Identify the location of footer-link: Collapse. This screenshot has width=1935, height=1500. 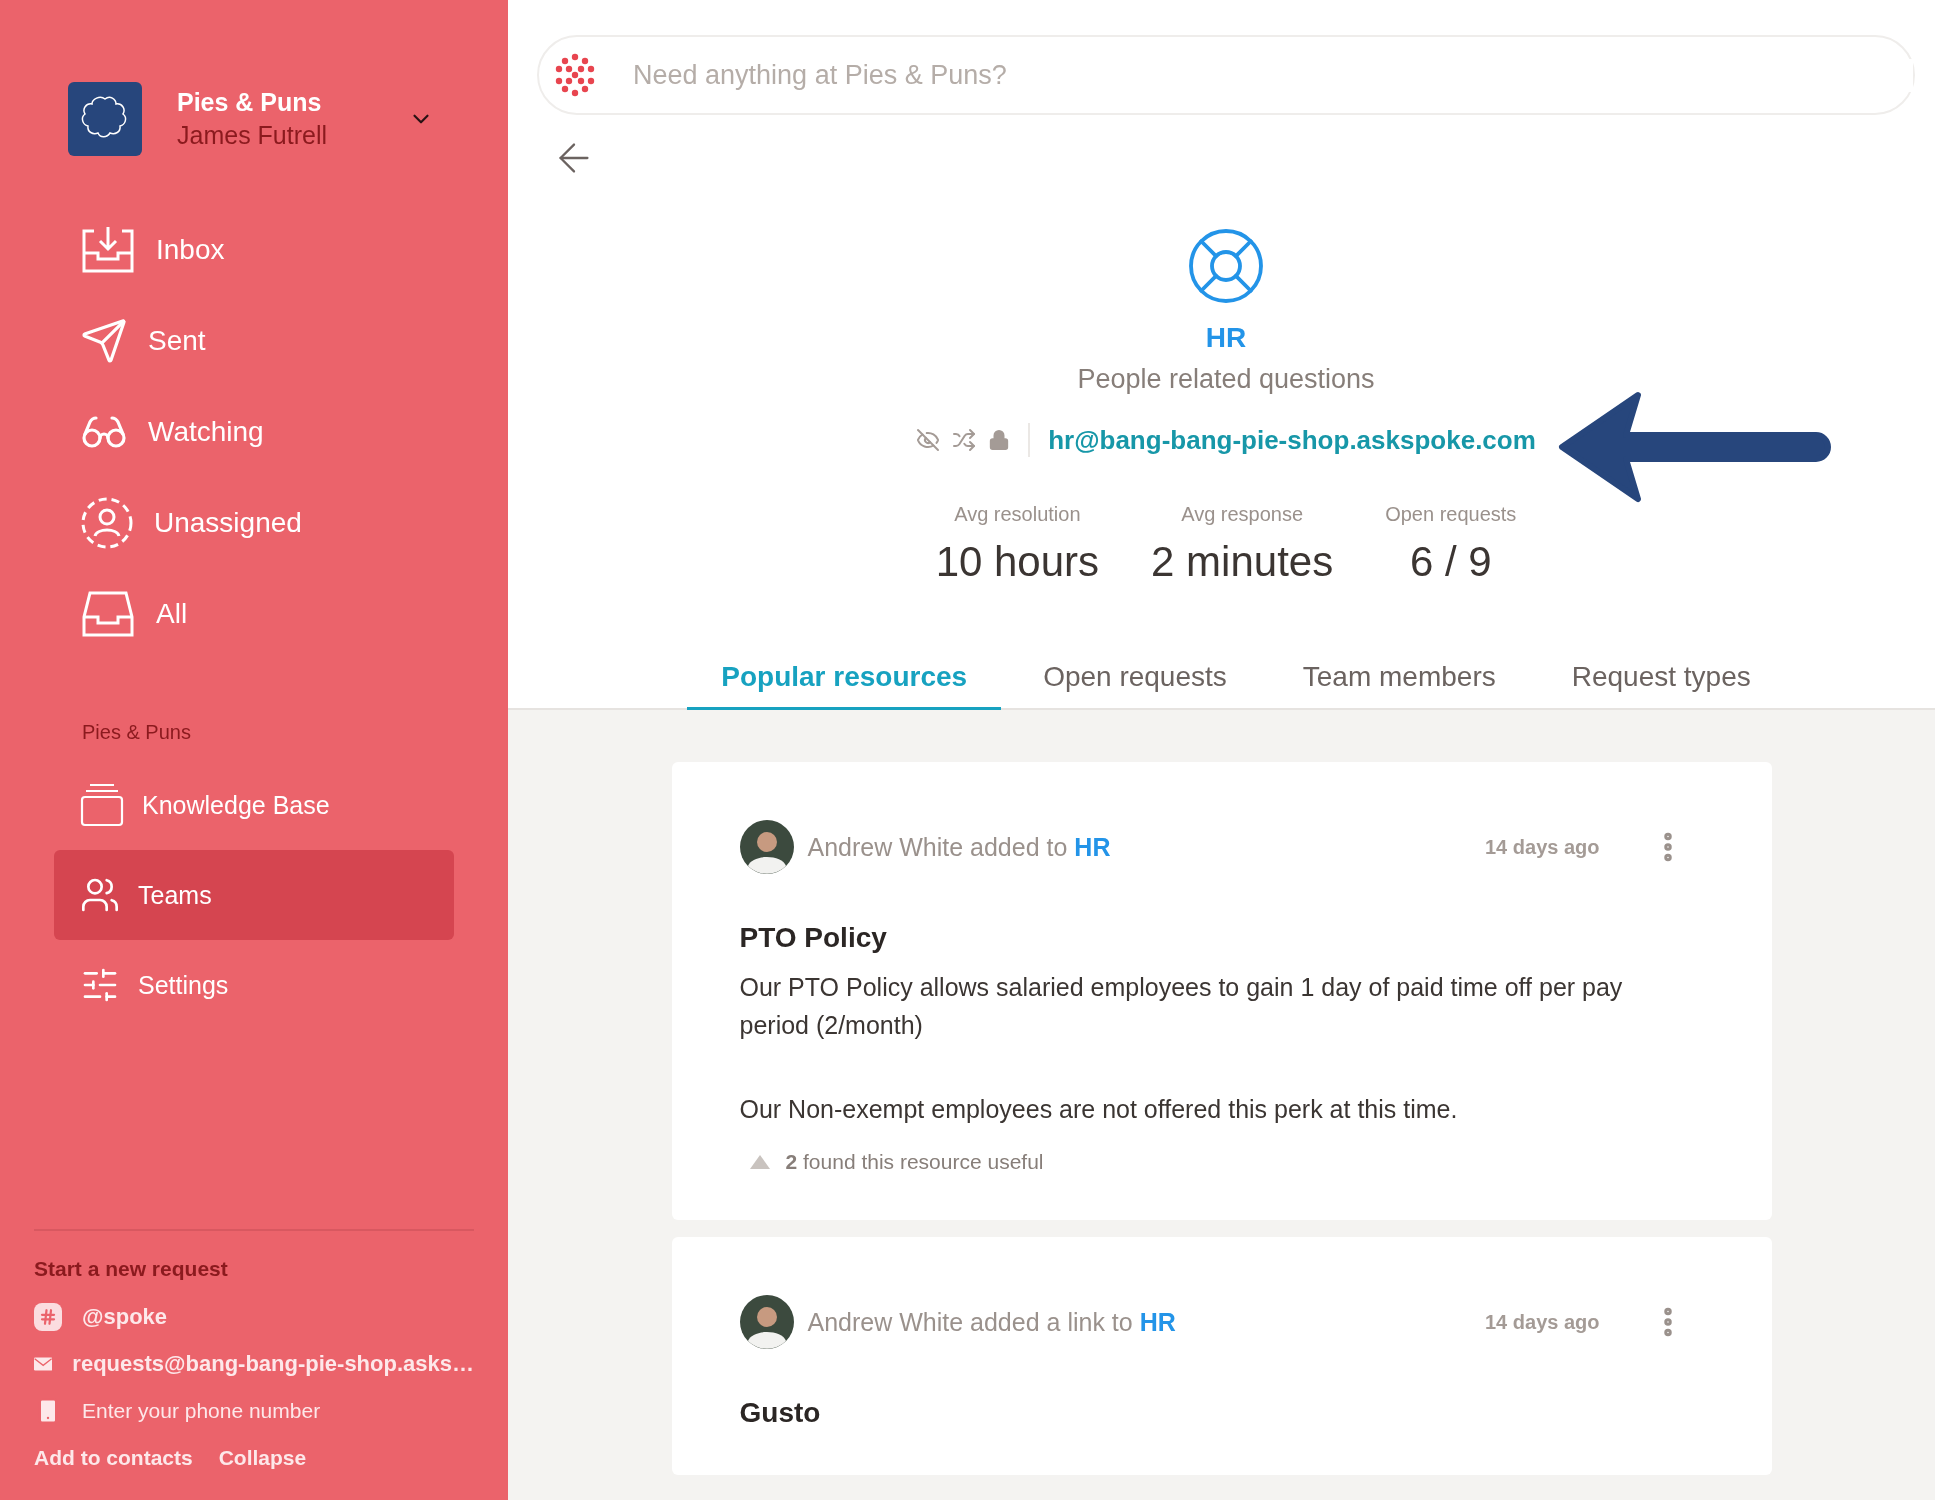
(262, 1458).